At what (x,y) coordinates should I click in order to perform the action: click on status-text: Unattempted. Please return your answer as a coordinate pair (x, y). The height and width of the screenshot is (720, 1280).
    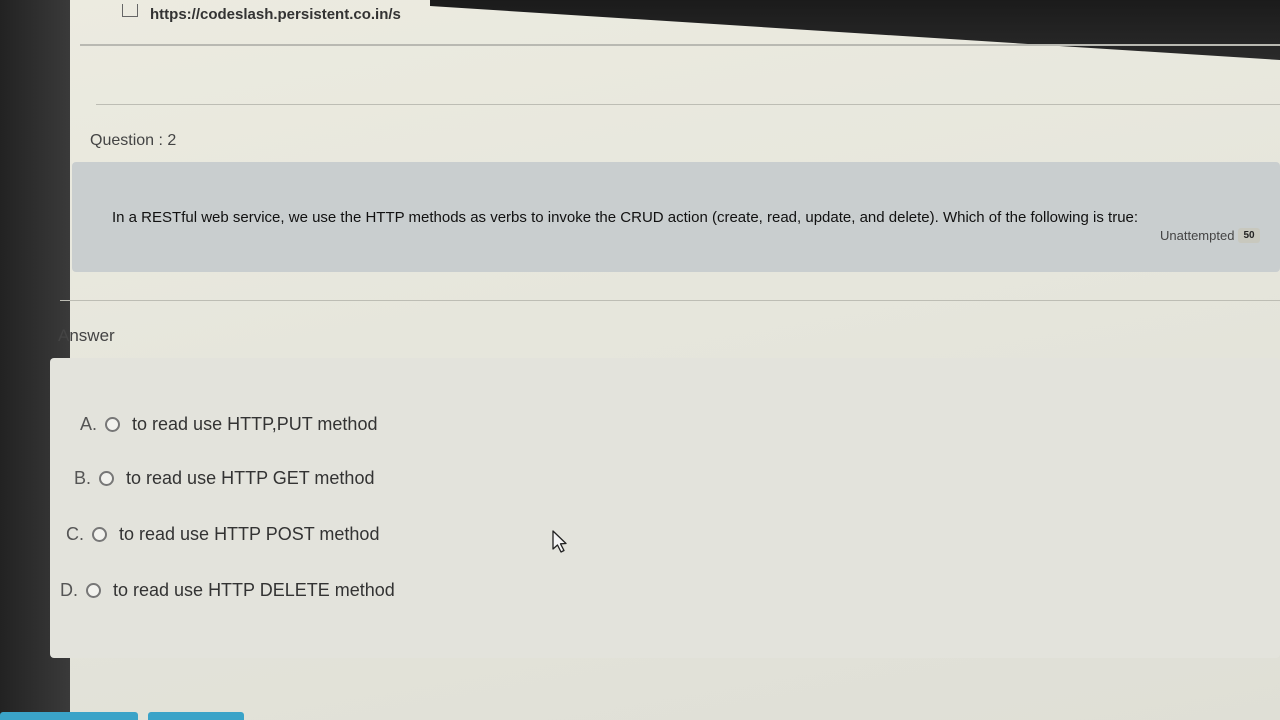
    Looking at the image, I should click on (1197, 235).